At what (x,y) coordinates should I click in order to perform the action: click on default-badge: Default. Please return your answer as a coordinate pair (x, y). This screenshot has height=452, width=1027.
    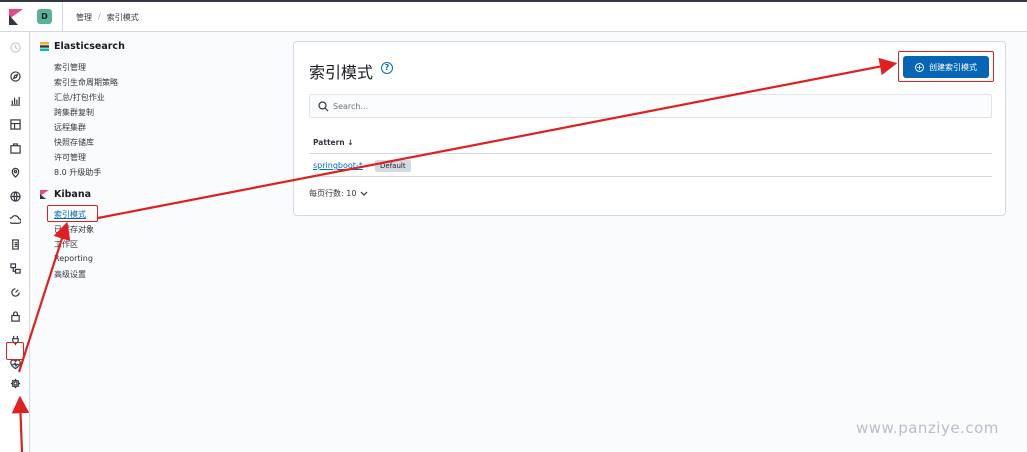
    Looking at the image, I should click on (393, 166).